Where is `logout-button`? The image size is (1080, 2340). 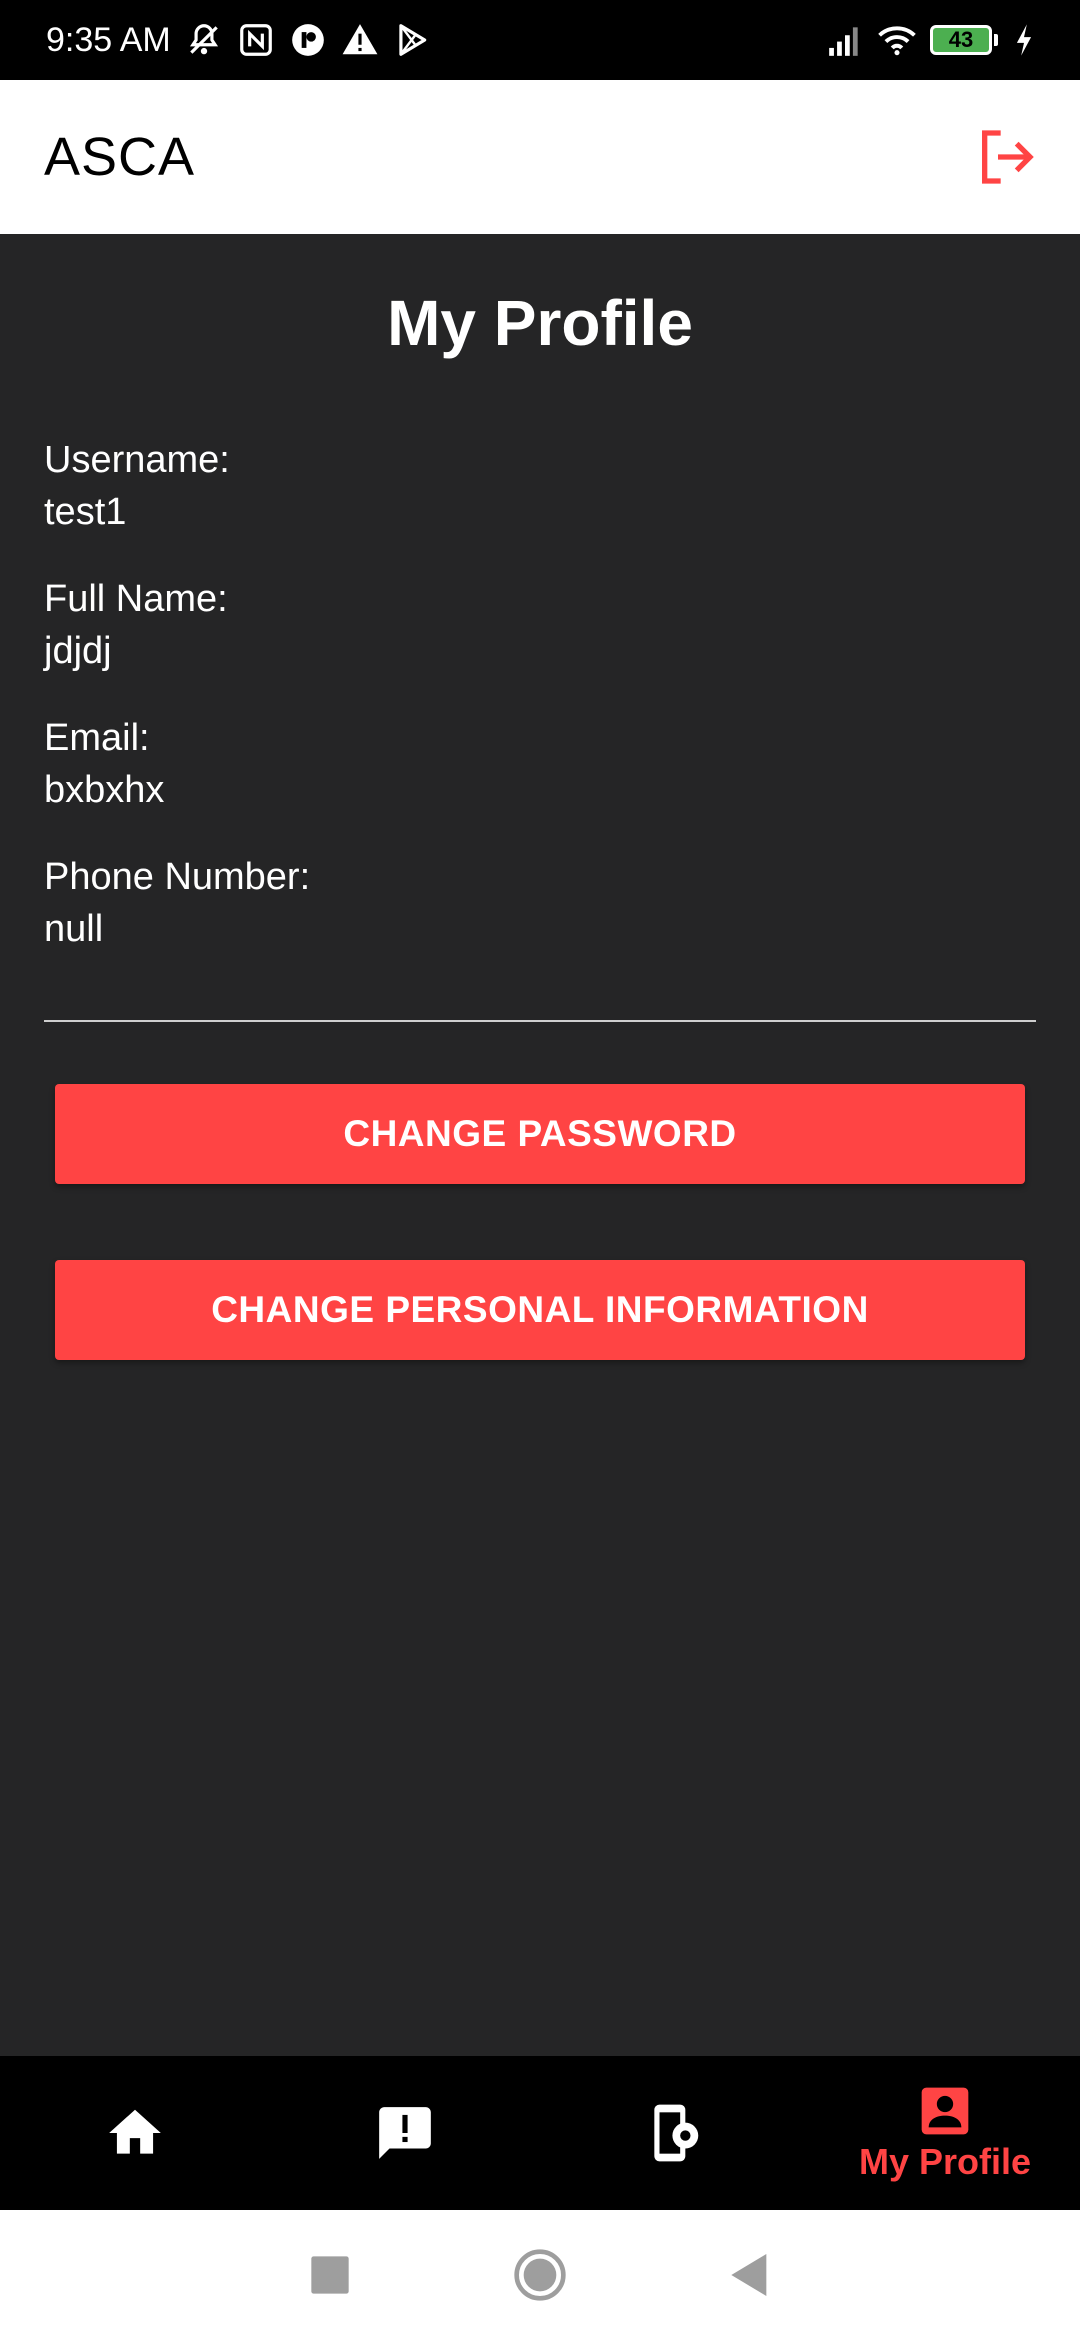
logout-button is located at coordinates (1006, 157).